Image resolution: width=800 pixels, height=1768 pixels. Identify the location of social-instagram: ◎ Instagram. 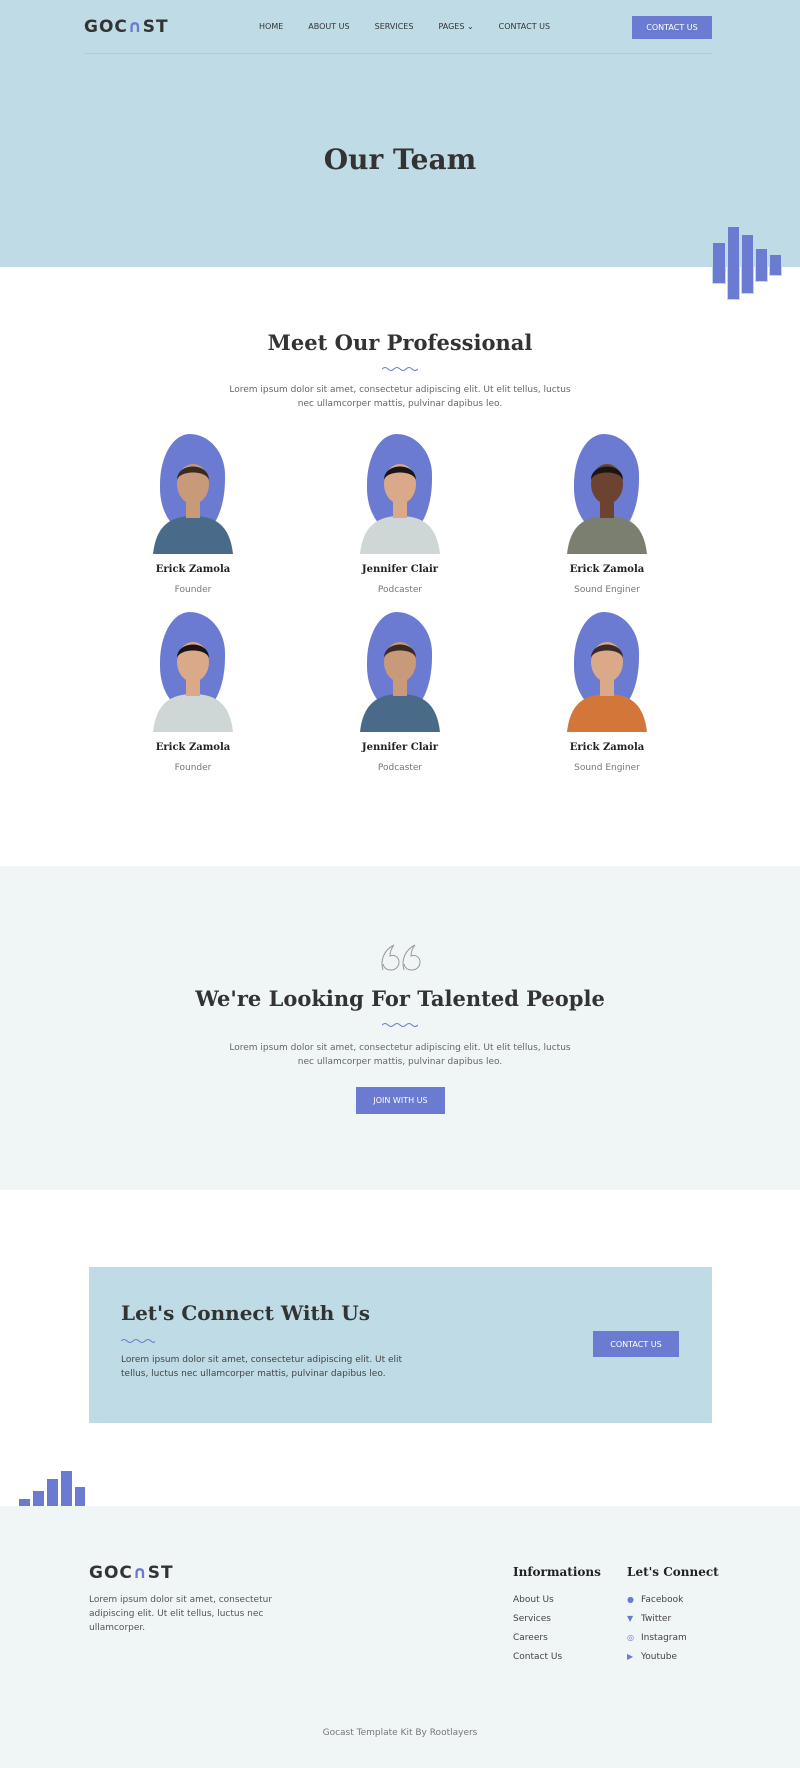
(657, 1638).